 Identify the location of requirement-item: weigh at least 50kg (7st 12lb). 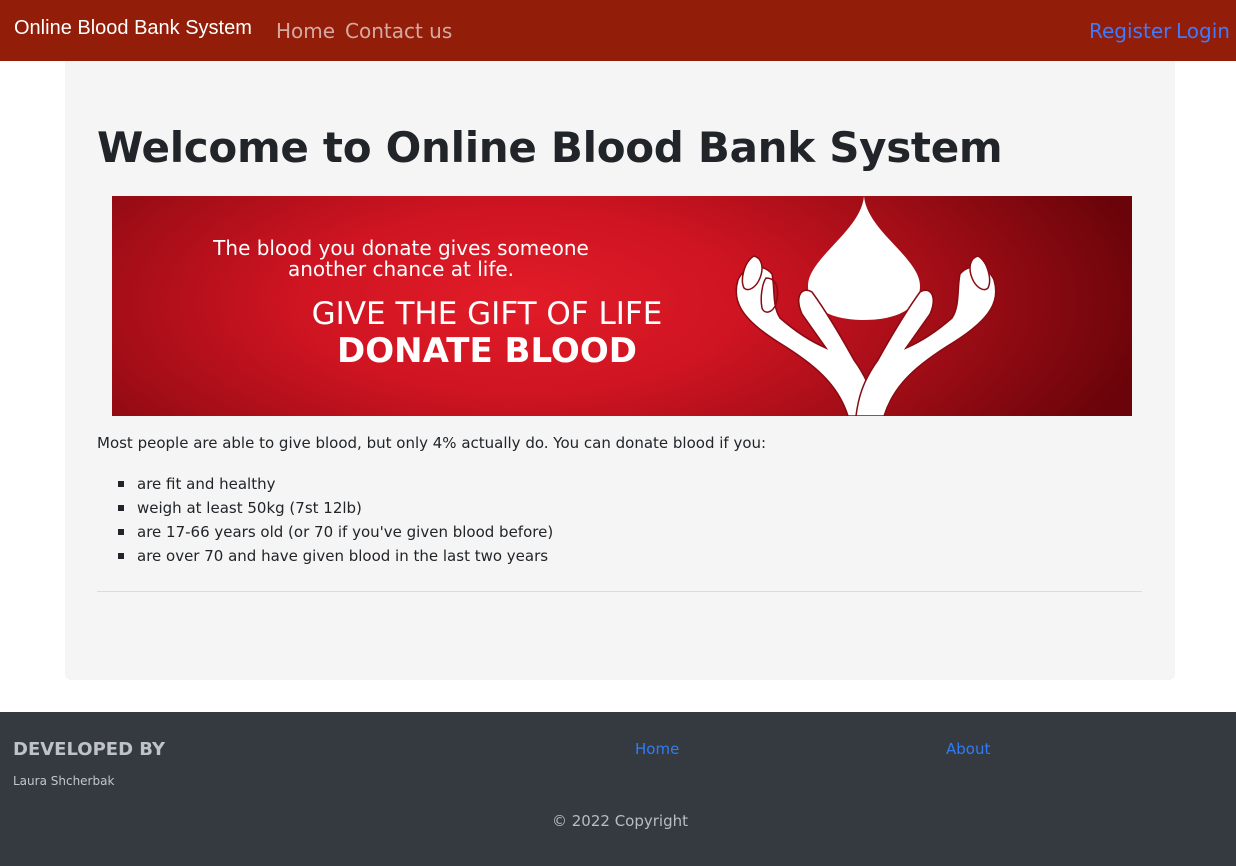
(325, 510).